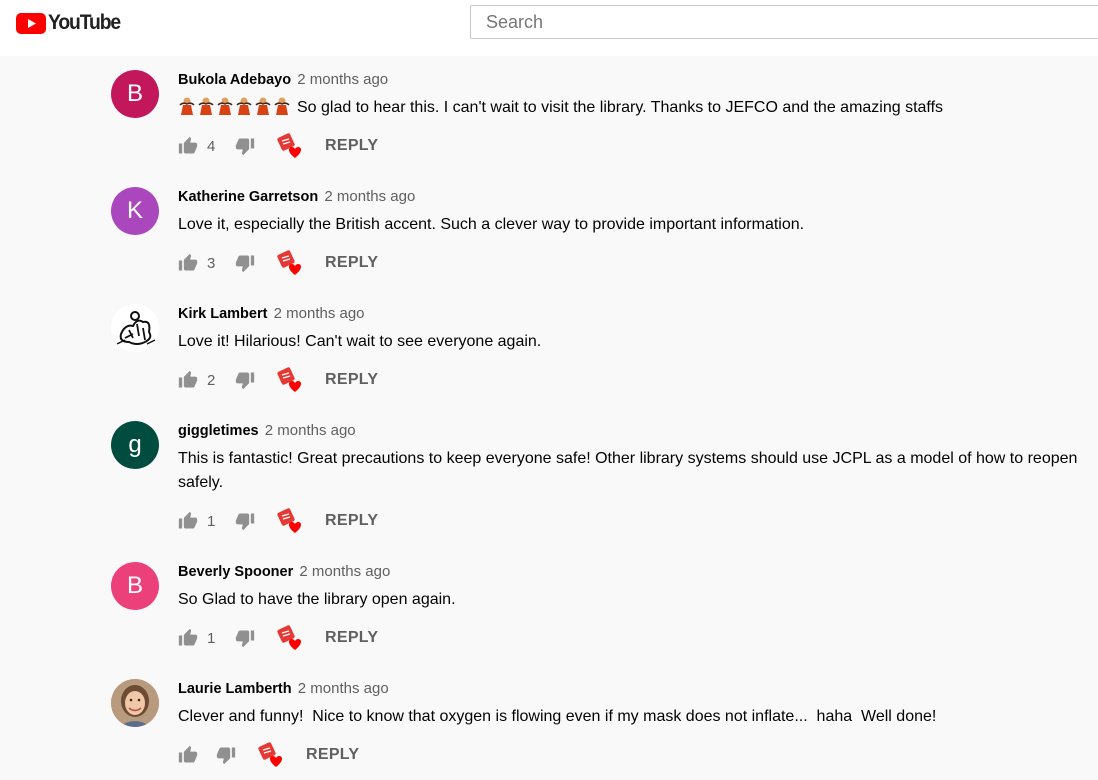 The width and height of the screenshot is (1098, 780). I want to click on emoji-prefix, so click(234, 106).